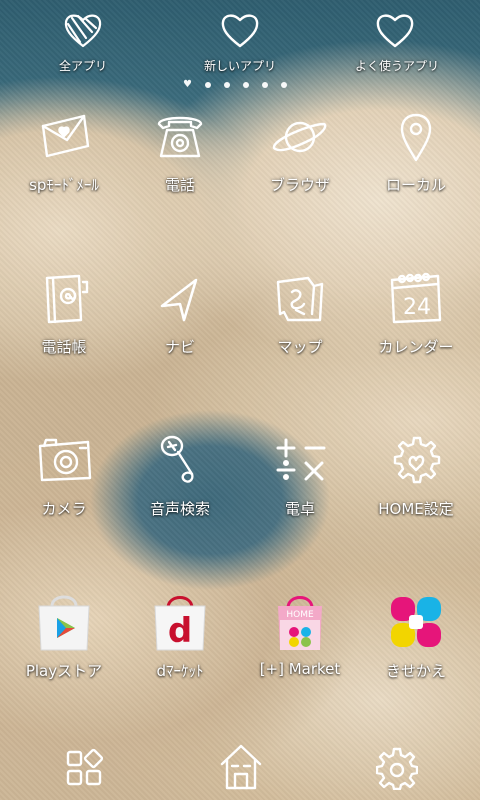  I want to click on play-store-bag-icon, so click(64, 622).